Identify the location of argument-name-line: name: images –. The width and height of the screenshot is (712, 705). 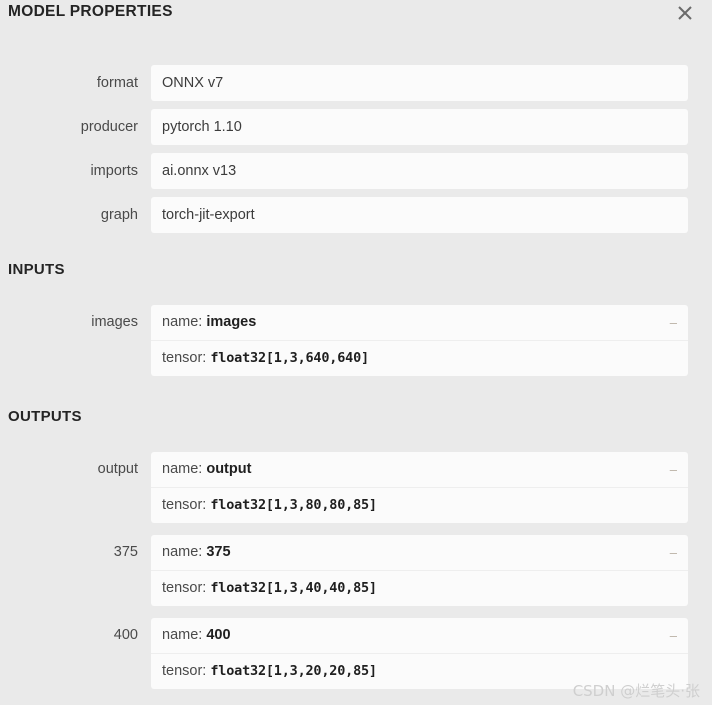
(419, 323).